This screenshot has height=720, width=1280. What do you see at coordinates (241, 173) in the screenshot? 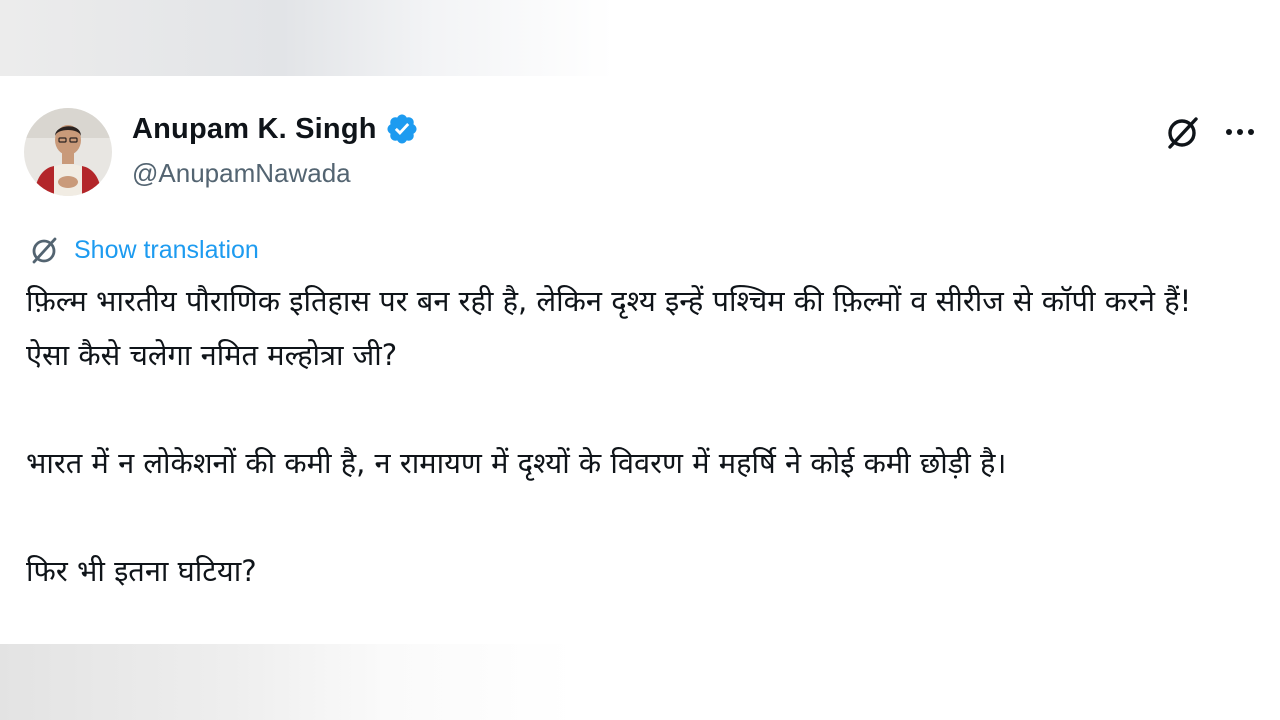
I see `author-handle: @AnupamNawada` at bounding box center [241, 173].